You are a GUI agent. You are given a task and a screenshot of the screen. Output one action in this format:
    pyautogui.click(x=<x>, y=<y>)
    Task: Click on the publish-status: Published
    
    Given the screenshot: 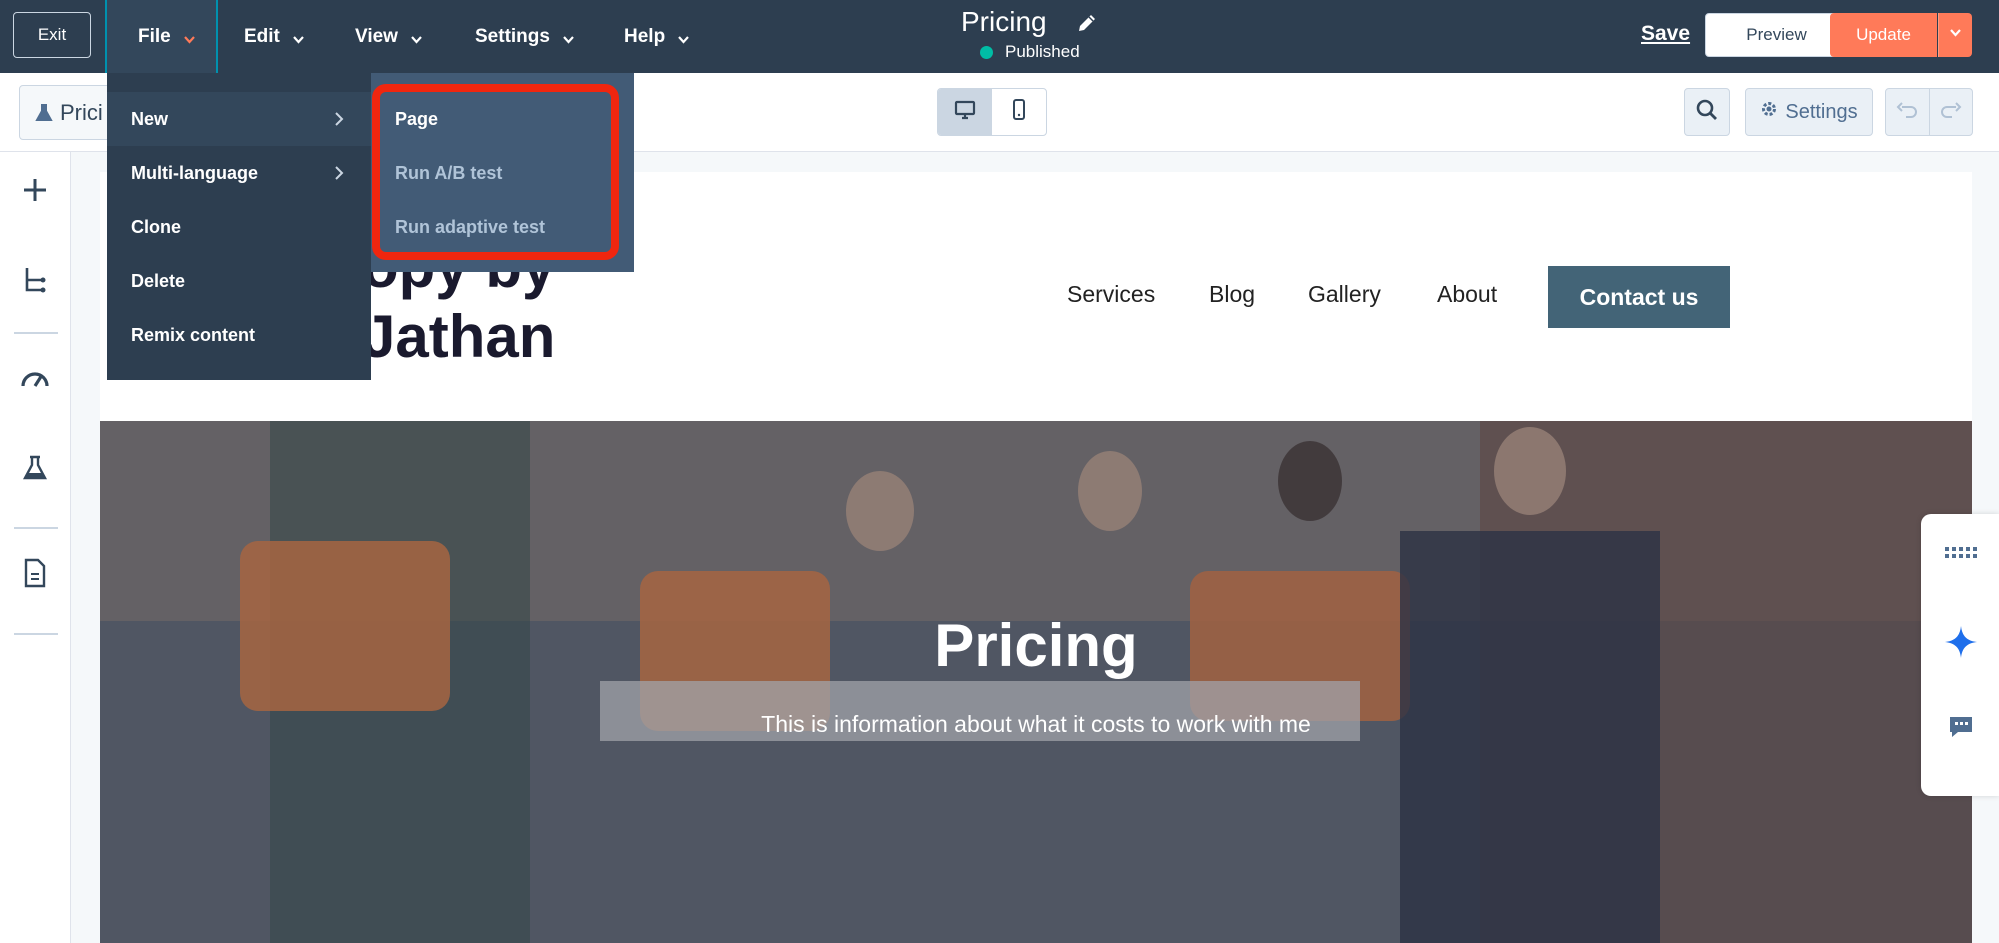 What is the action you would take?
    pyautogui.click(x=1030, y=52)
    